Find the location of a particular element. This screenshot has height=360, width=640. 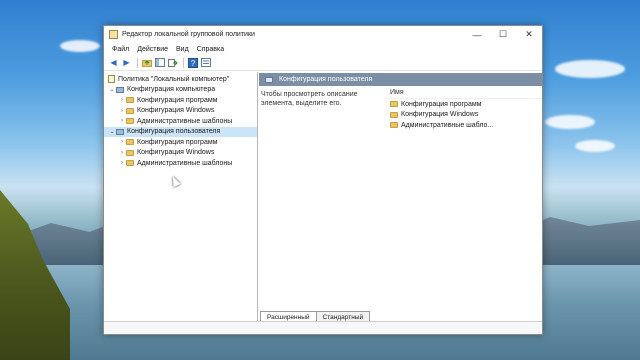

column-header-name: Имя is located at coordinates (464, 92).